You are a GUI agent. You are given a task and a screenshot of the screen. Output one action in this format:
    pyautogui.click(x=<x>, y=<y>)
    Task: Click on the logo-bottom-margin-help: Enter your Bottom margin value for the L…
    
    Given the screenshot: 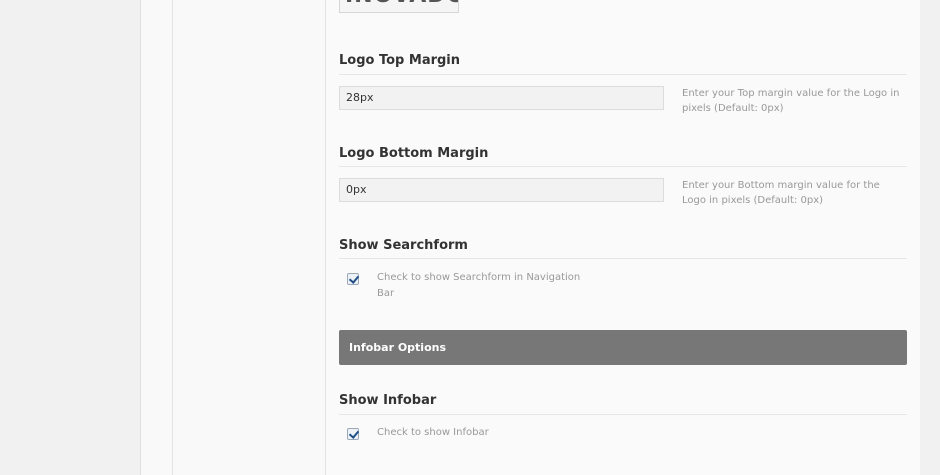 What is the action you would take?
    pyautogui.click(x=781, y=193)
    